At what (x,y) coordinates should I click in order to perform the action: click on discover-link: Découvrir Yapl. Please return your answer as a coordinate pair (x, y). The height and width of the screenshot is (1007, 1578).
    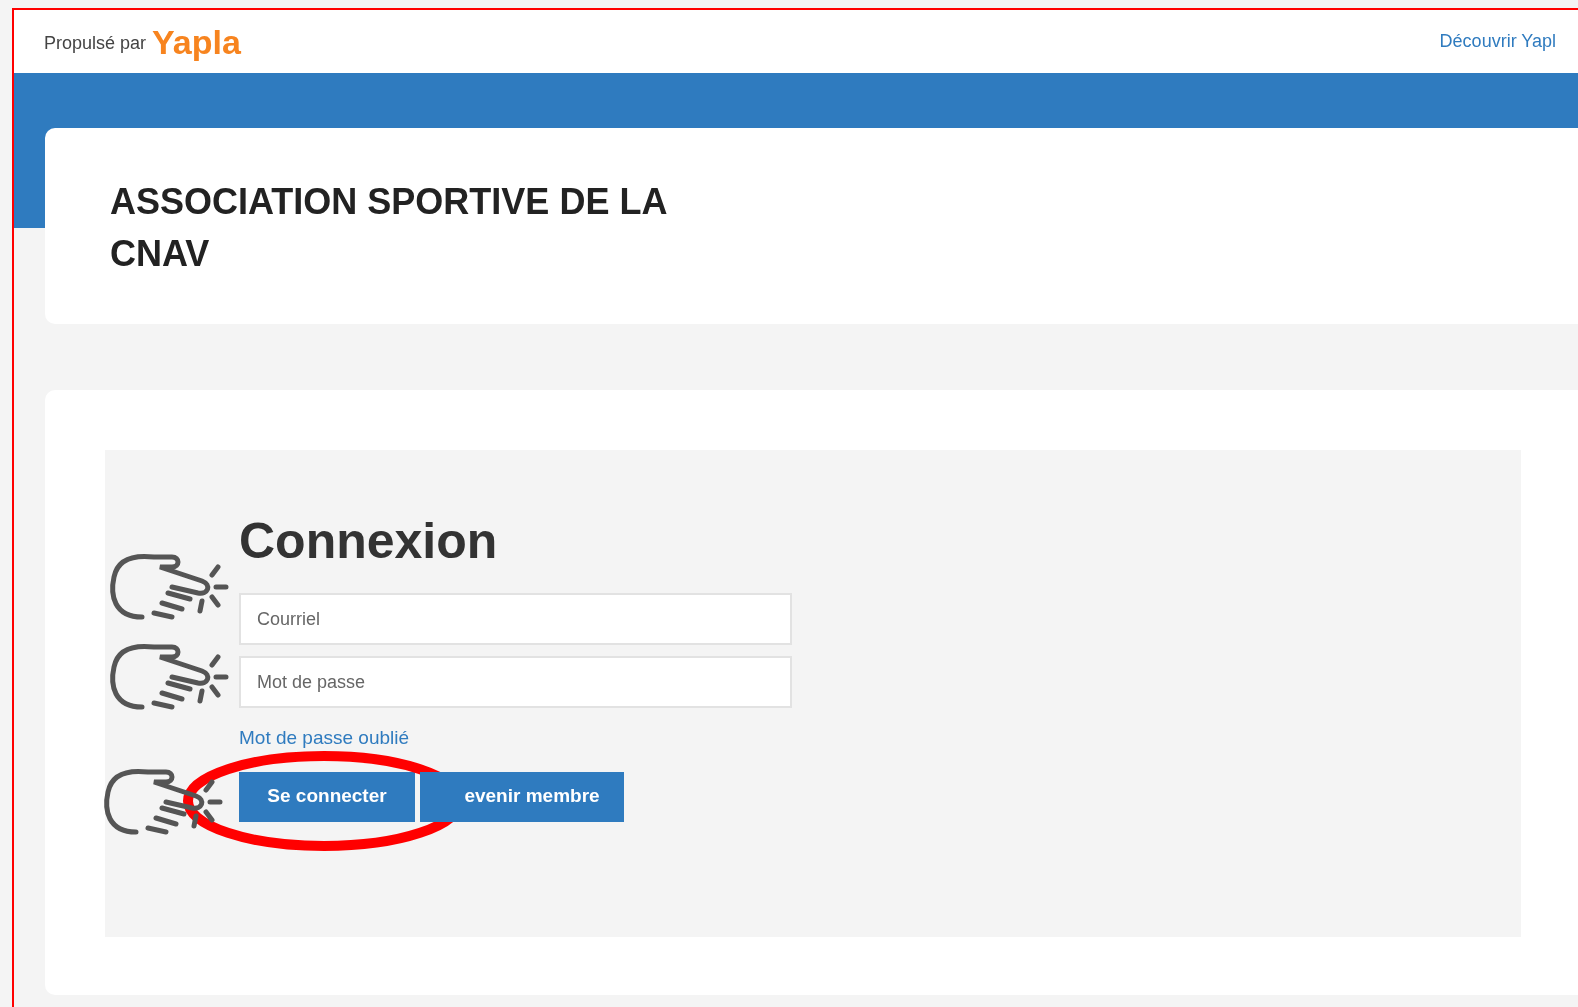
    Looking at the image, I should click on (1497, 41).